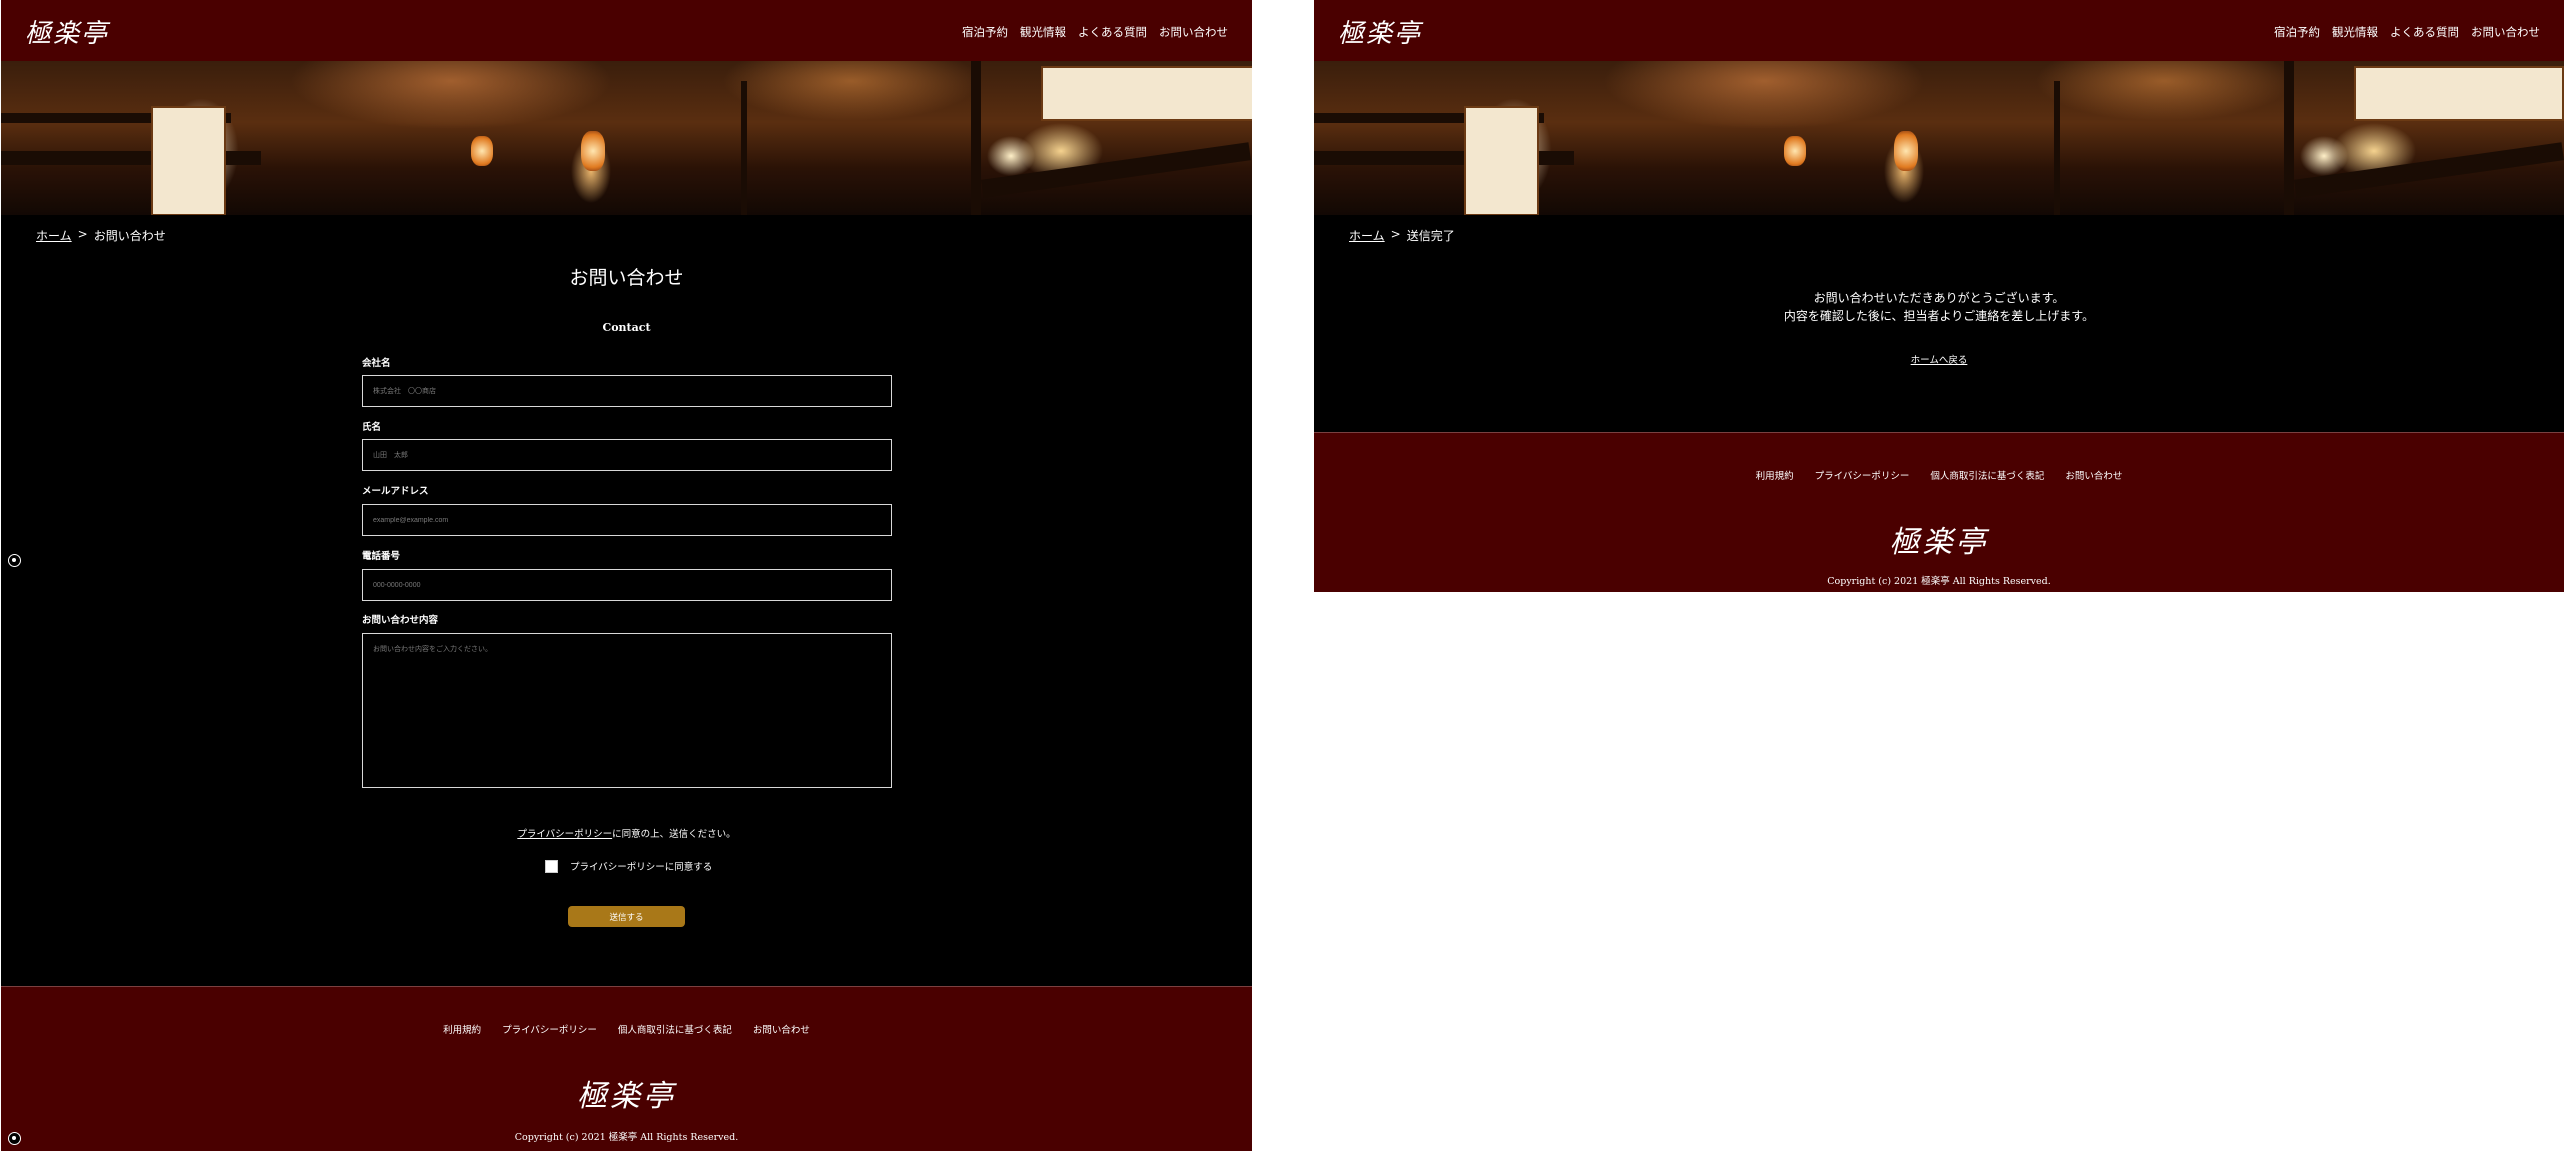 The width and height of the screenshot is (2564, 1152). What do you see at coordinates (627, 520) in the screenshot?
I see `email-input` at bounding box center [627, 520].